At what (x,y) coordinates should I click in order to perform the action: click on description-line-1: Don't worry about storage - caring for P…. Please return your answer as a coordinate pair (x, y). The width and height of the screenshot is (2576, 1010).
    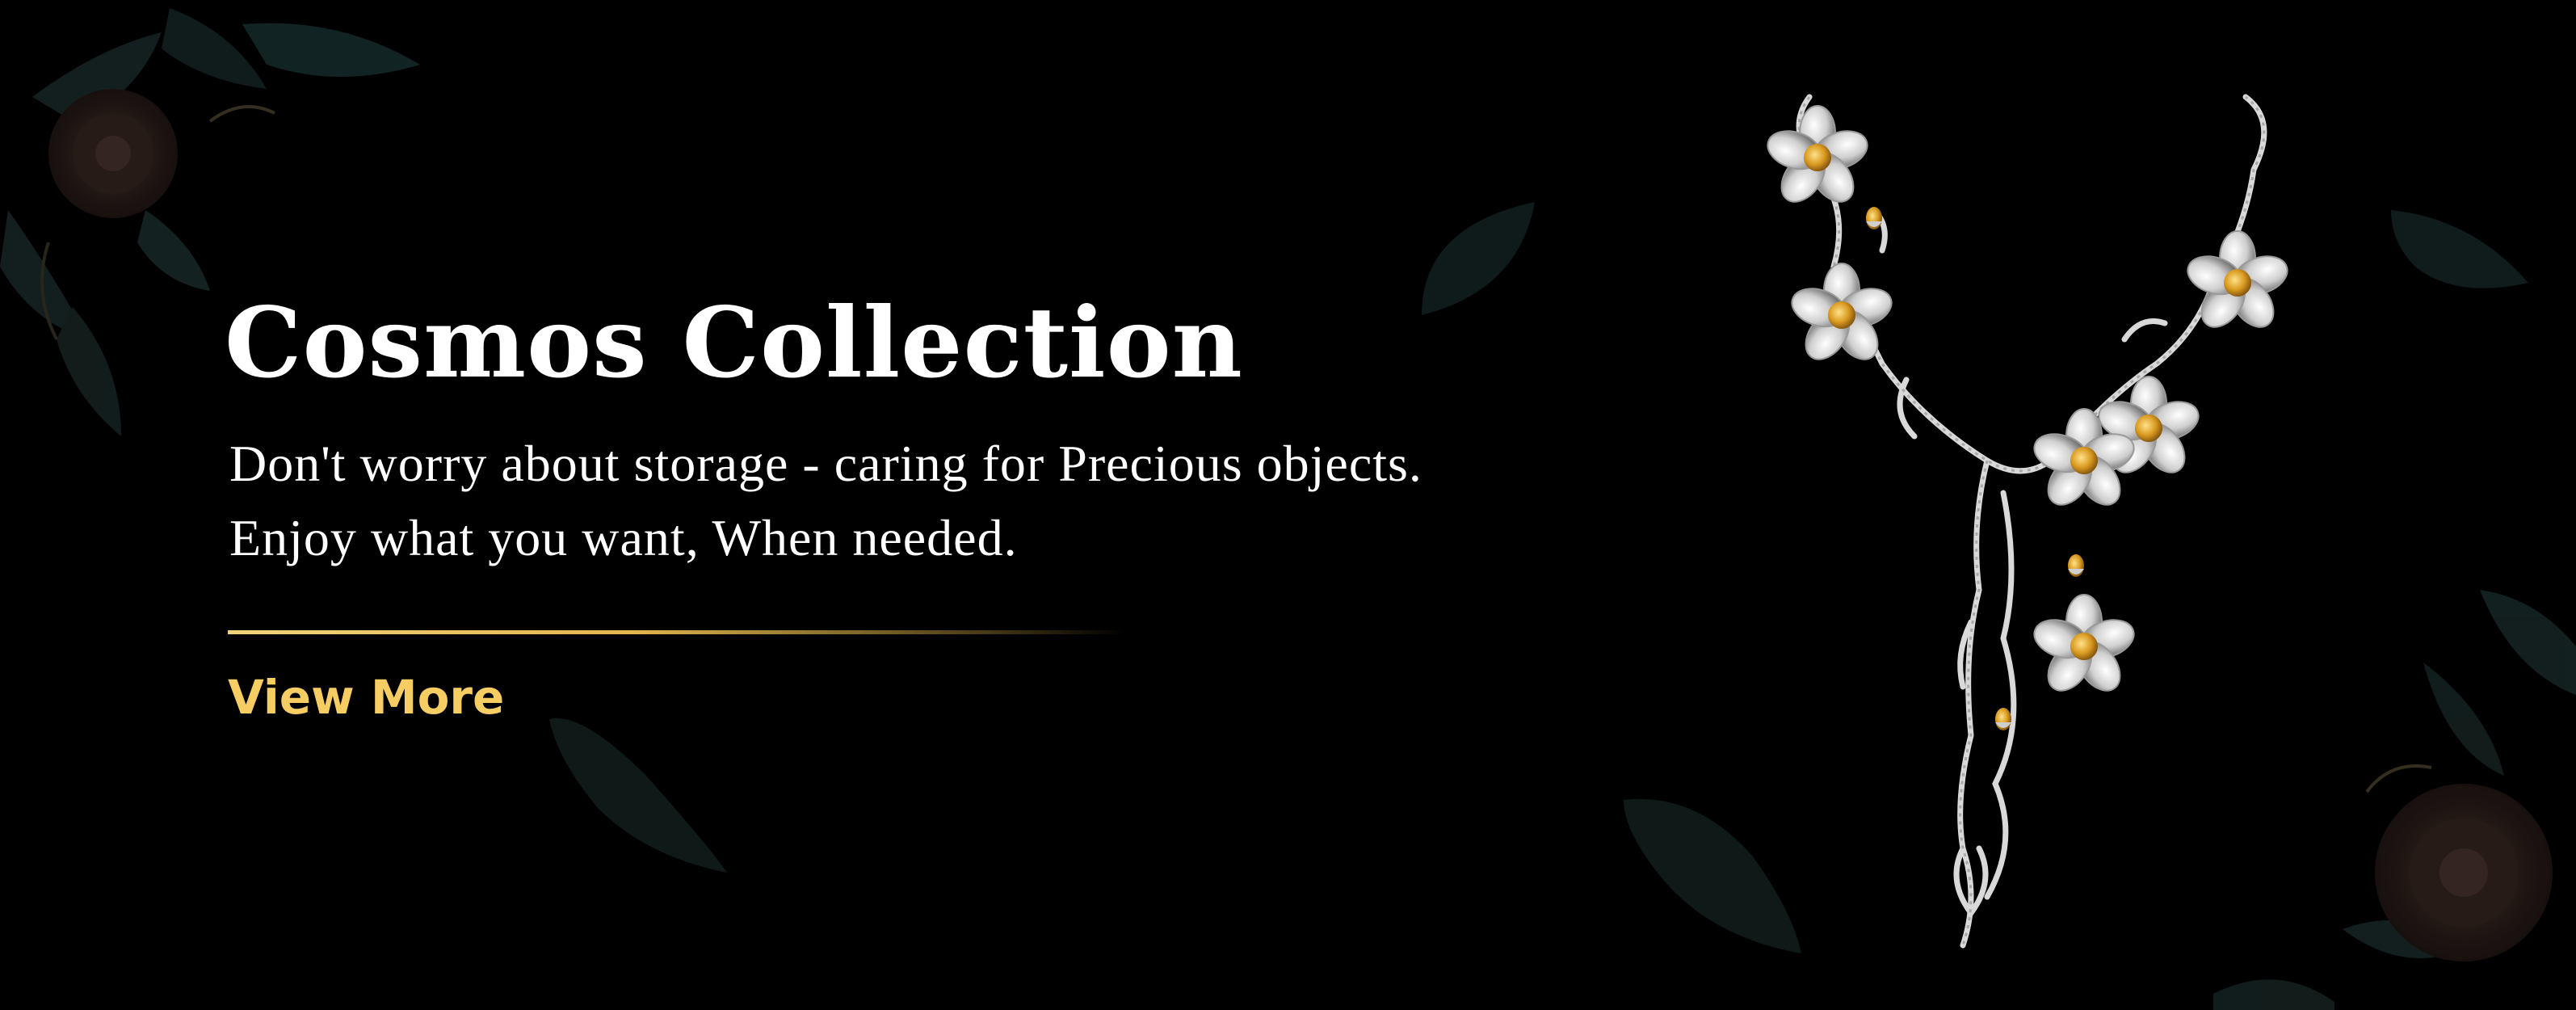
    Looking at the image, I should click on (825, 464).